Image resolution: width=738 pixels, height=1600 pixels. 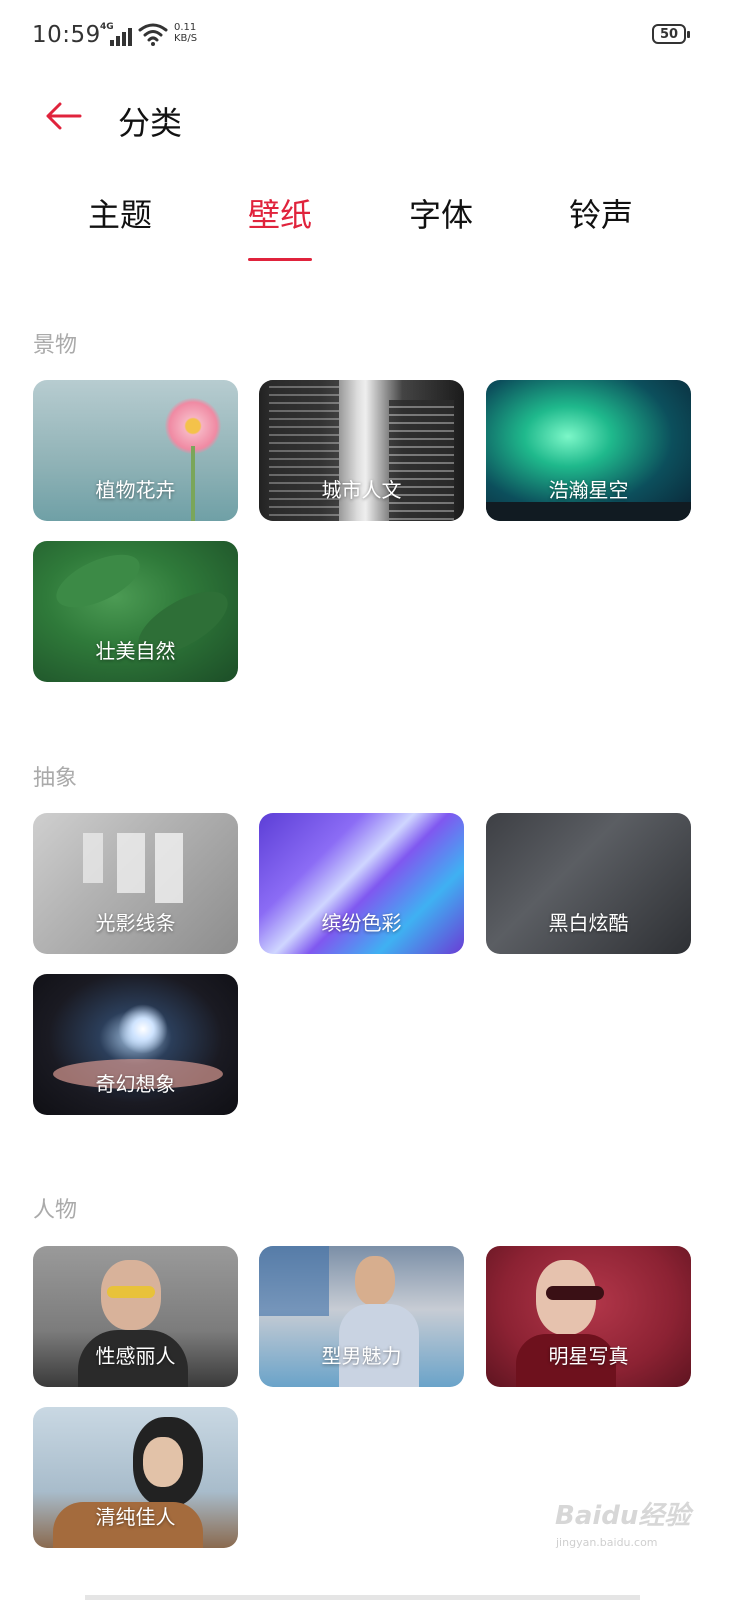 I want to click on battery-icon: 50, so click(x=671, y=35).